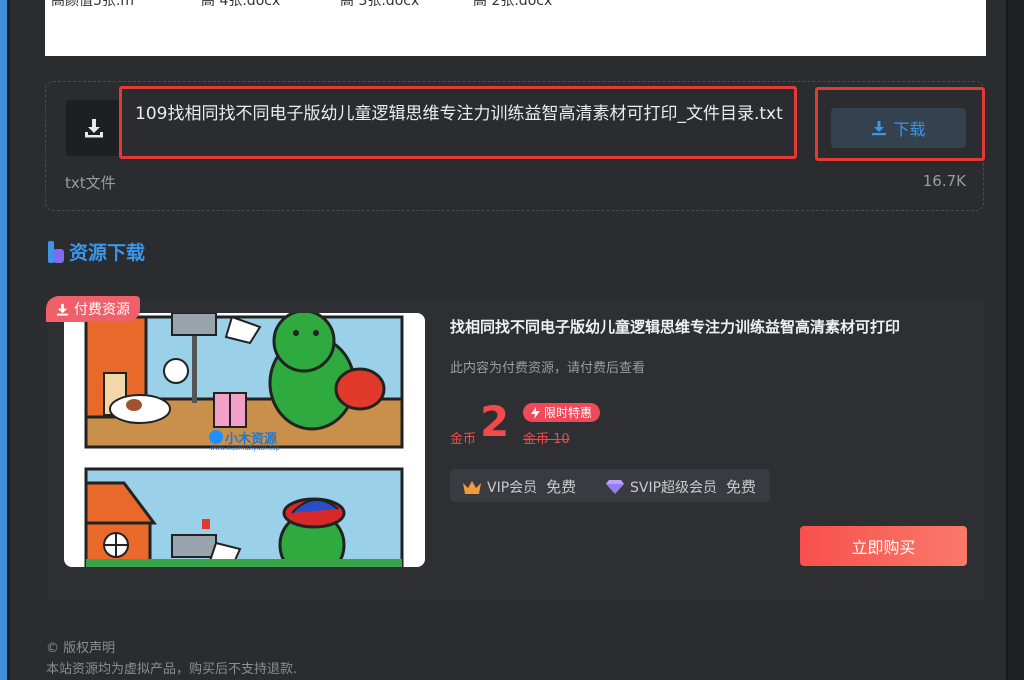 The width and height of the screenshot is (1024, 680). Describe the element at coordinates (56, 251) in the screenshot. I see `section-title-icon` at that location.